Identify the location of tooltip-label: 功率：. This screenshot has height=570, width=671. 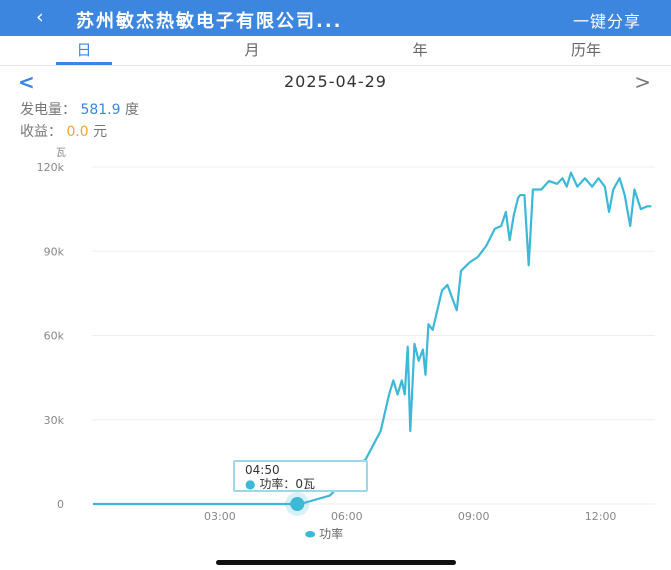
(277, 484).